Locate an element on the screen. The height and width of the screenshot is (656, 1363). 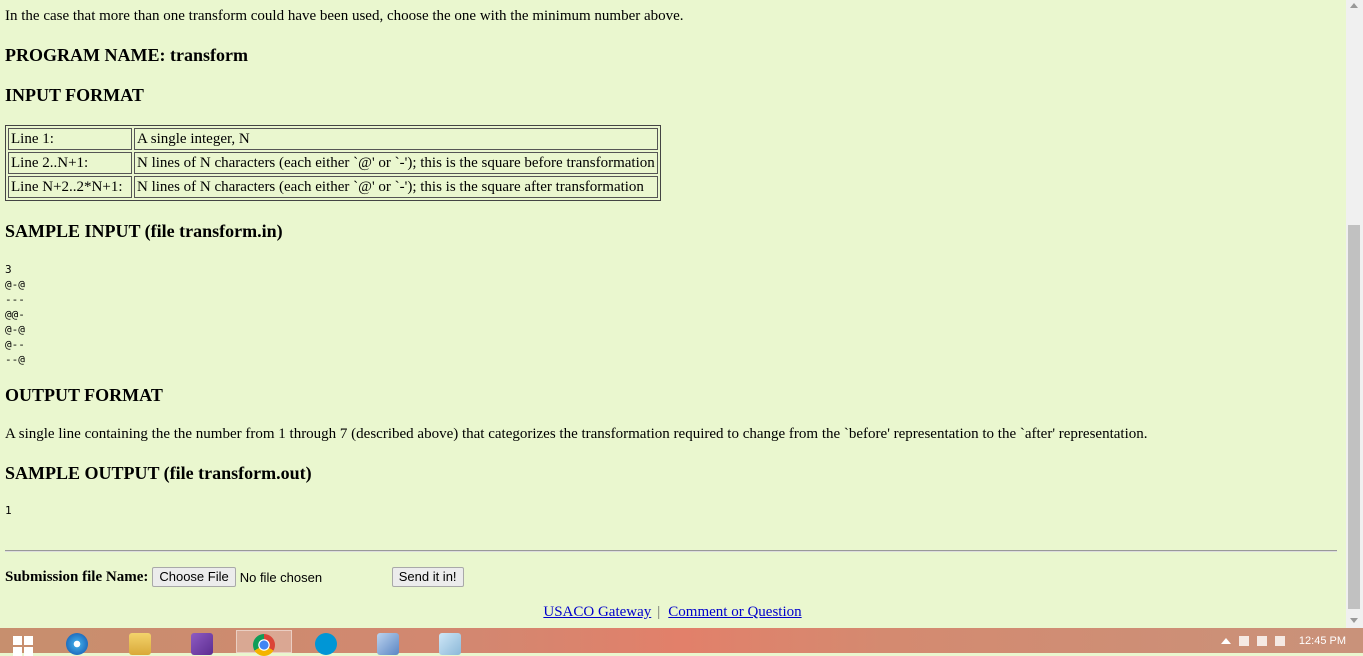
notepad-icon is located at coordinates (450, 644).